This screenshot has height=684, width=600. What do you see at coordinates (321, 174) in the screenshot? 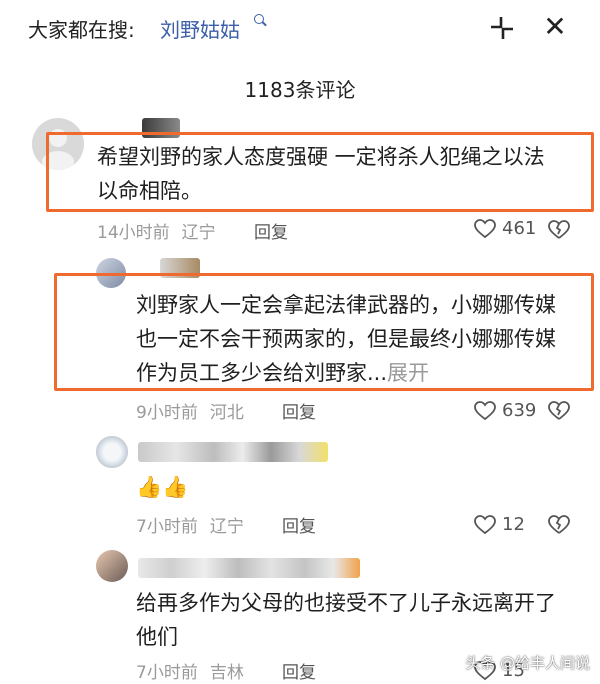
I see `comment-text: 希望刘野的家人态度强硬 一定将杀人犯绳之以法 以命相陪。` at bounding box center [321, 174].